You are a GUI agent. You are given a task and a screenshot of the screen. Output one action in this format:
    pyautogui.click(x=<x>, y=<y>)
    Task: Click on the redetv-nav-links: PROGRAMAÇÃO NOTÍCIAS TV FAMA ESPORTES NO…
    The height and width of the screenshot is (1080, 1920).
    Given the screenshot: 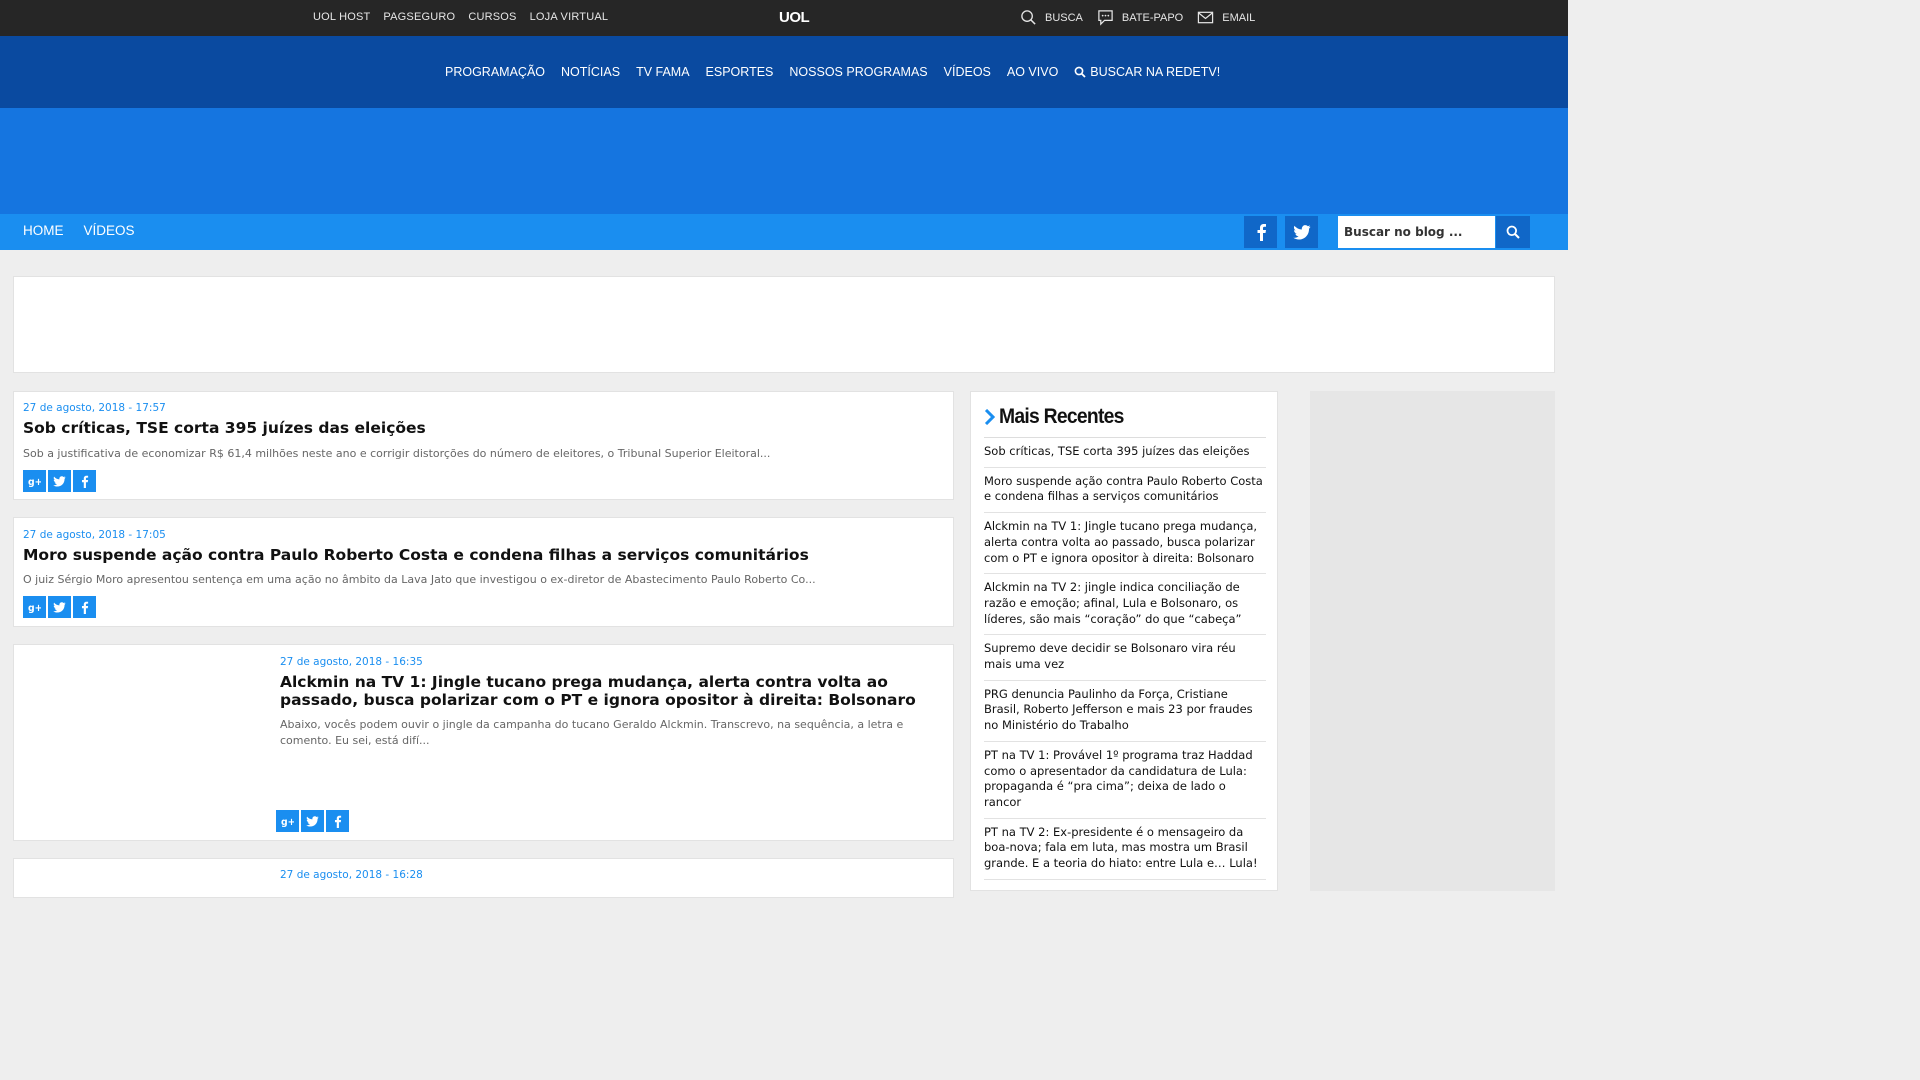 What is the action you would take?
    pyautogui.click(x=832, y=72)
    